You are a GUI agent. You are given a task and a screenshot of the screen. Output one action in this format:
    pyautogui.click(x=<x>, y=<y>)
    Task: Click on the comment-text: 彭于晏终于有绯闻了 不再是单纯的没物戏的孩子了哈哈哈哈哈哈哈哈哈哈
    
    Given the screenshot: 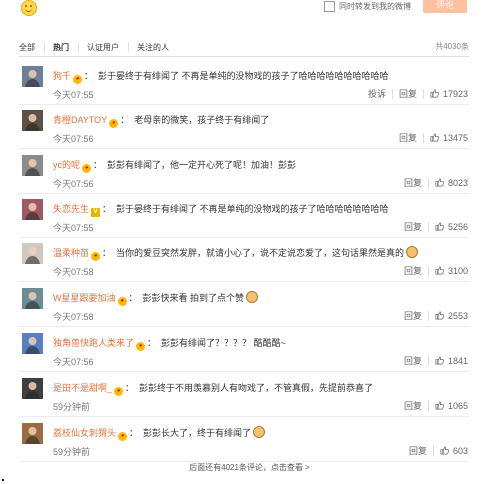 What is the action you would take?
    pyautogui.click(x=243, y=76)
    